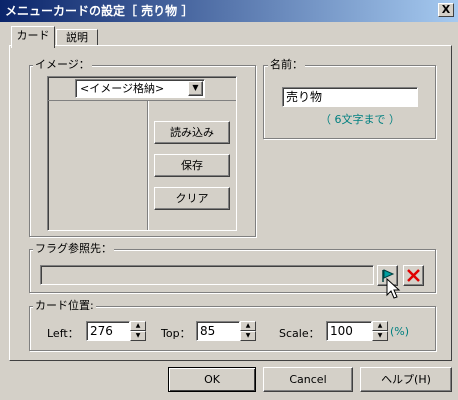  I want to click on top-input: 85, so click(218, 331).